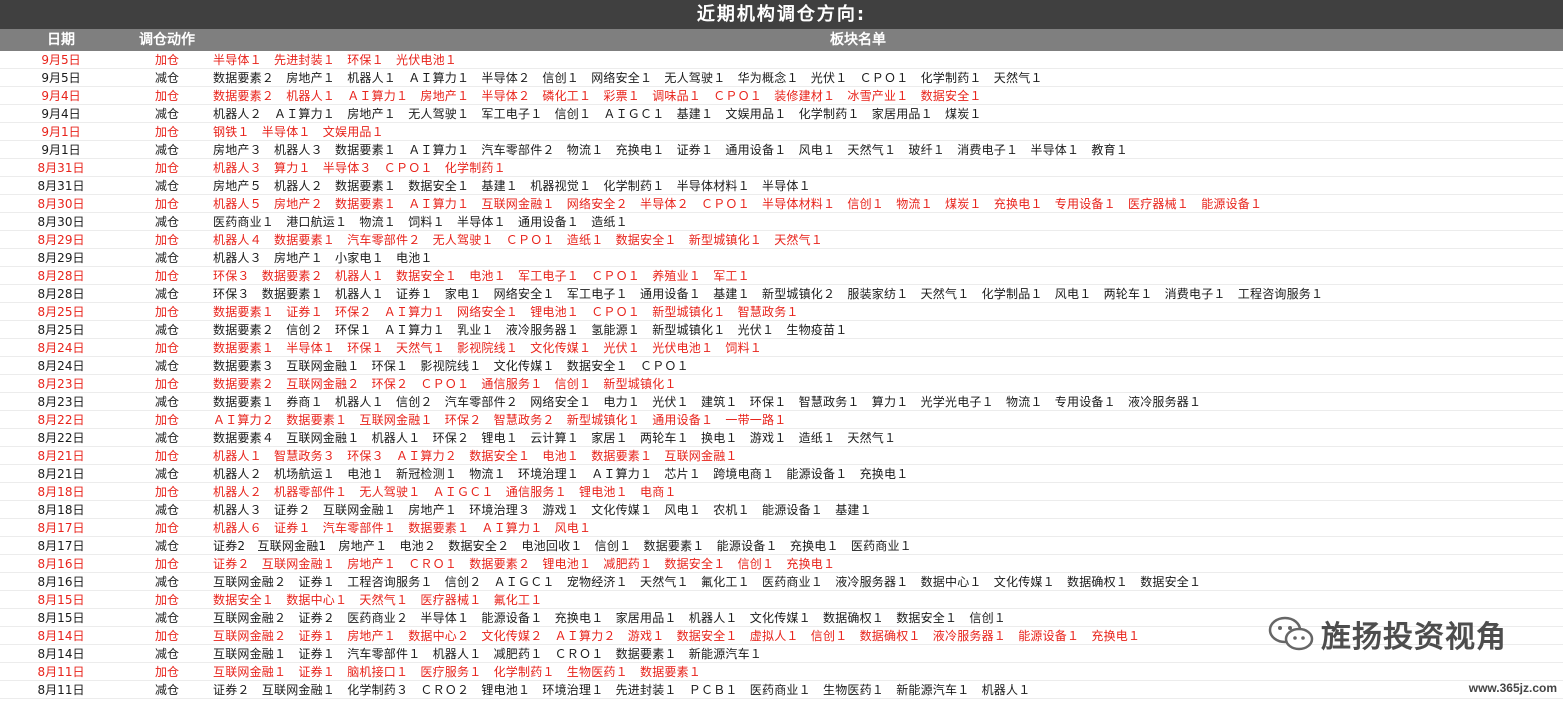  Describe the element at coordinates (781, 40) in the screenshot. I see `table-header: 日期 调仓动作 板块名单` at that location.